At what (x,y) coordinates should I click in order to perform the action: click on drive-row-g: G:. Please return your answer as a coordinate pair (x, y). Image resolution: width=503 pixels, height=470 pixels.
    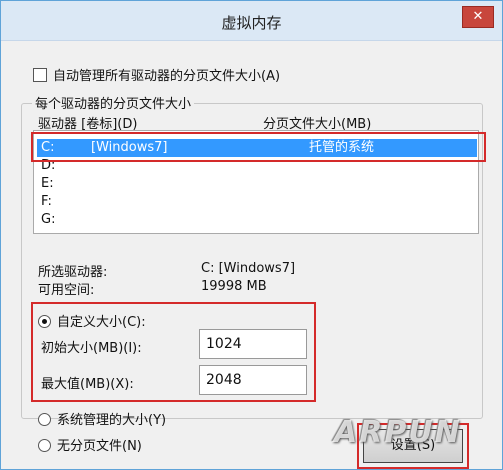
    Looking at the image, I should click on (257, 220).